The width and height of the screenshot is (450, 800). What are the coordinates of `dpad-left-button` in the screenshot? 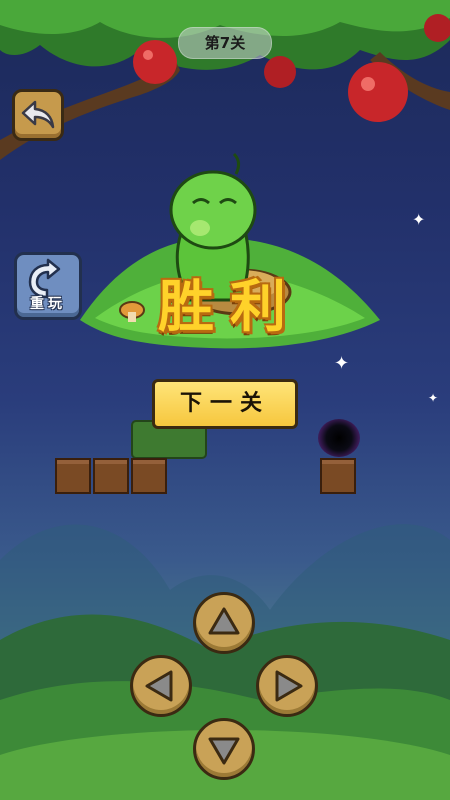 It's located at (161, 686).